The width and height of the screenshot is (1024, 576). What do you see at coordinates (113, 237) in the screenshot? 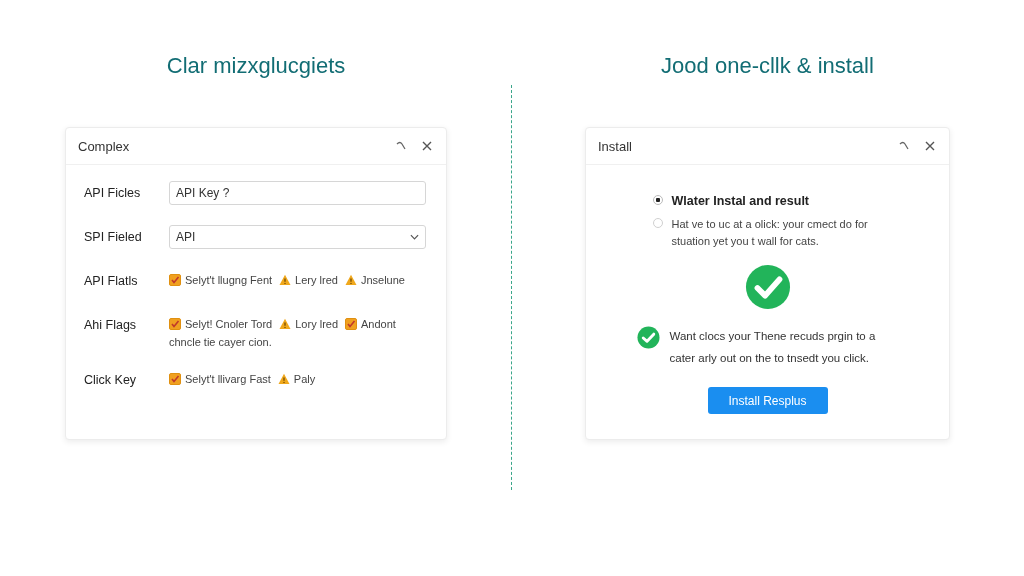
I see `field-label: SPI Fieled` at bounding box center [113, 237].